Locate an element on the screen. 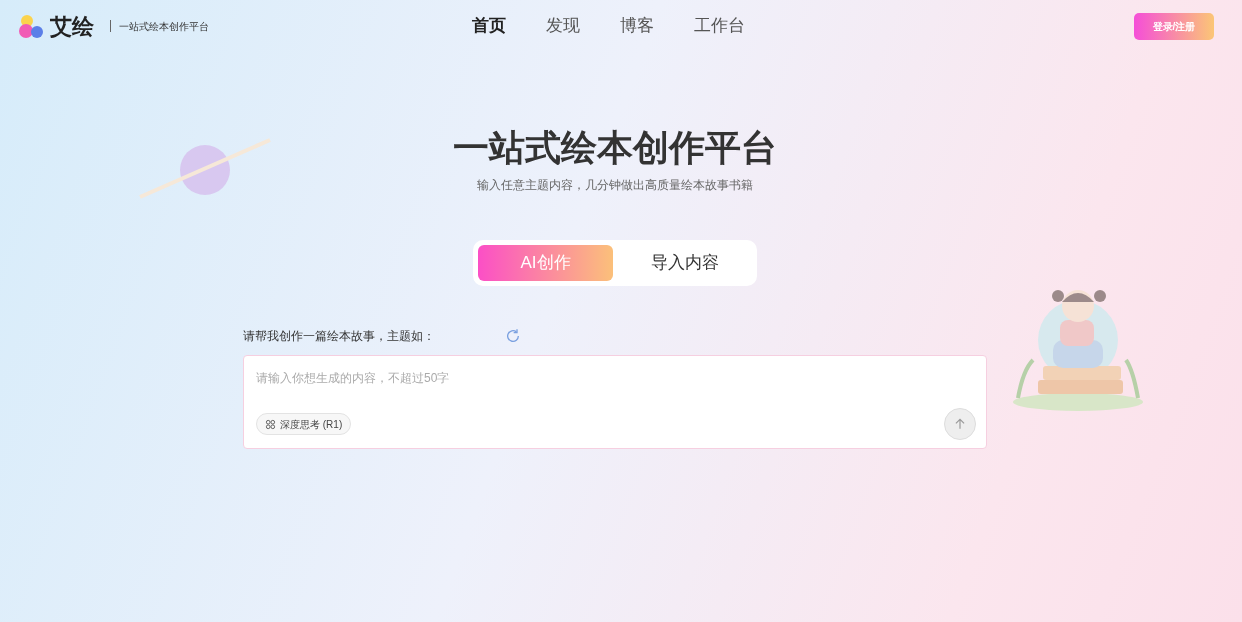  prompt-label: 请帮我创作一篇绘本故事，主题如： is located at coordinates (339, 336).